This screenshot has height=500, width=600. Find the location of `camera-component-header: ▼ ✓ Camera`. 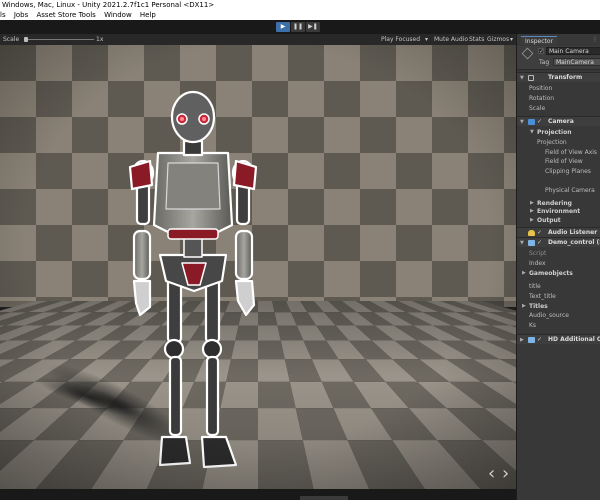

camera-component-header: ▼ ✓ Camera is located at coordinates (558, 121).